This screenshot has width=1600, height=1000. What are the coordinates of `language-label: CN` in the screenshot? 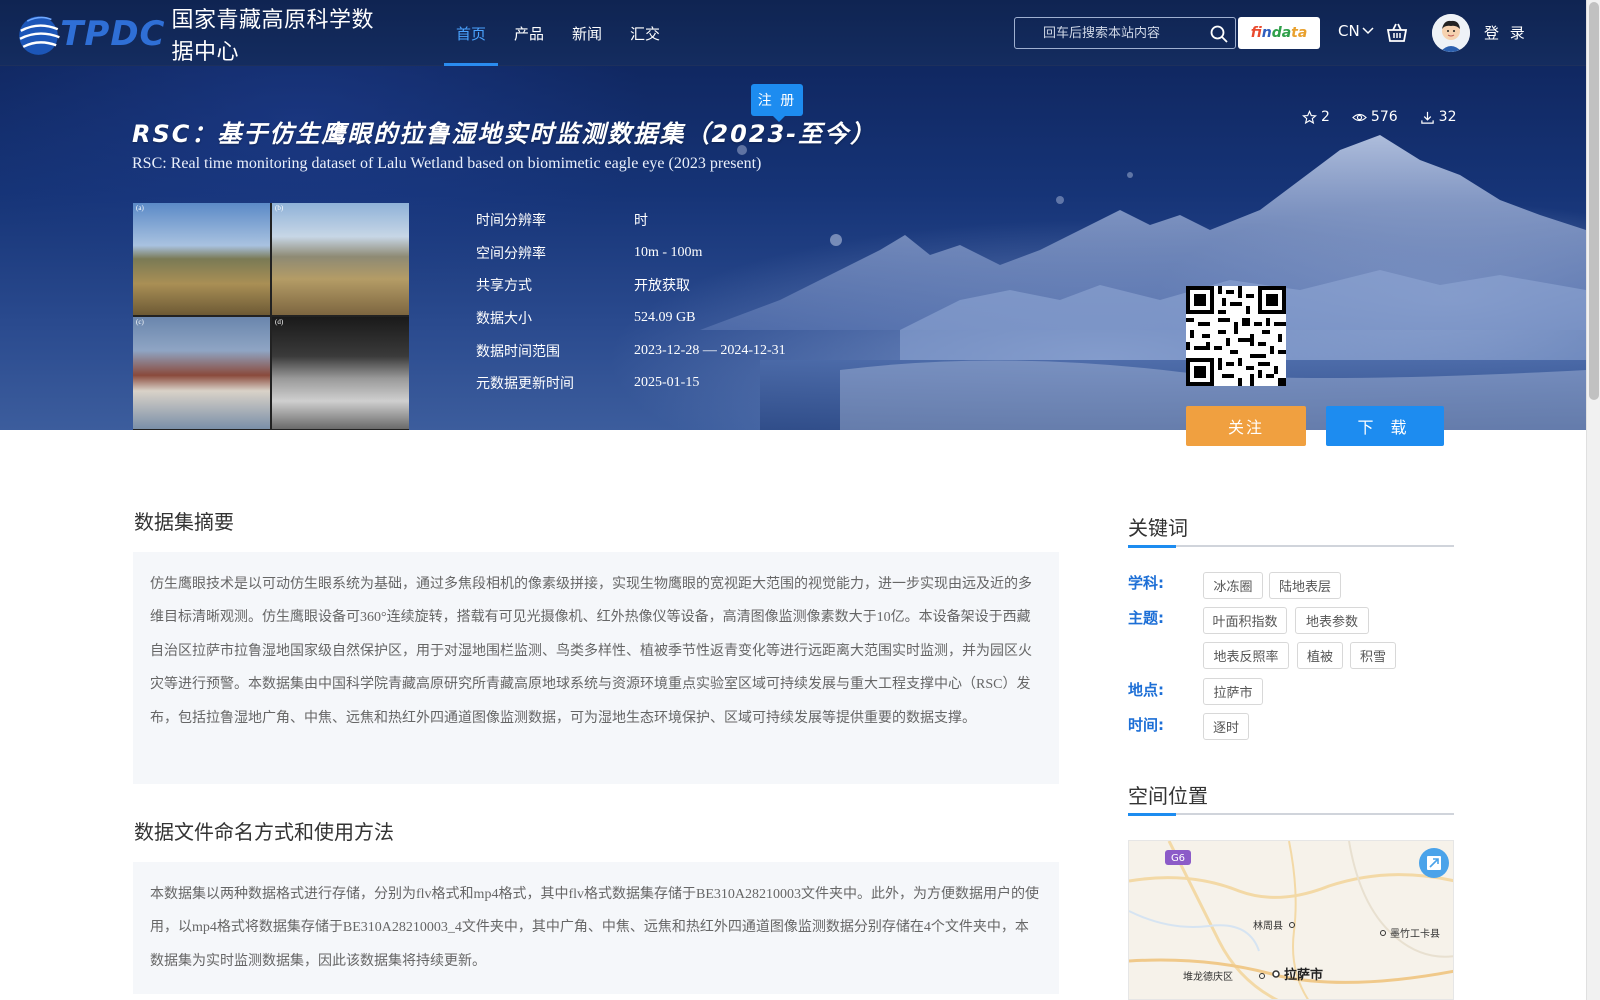 It's located at (1349, 31).